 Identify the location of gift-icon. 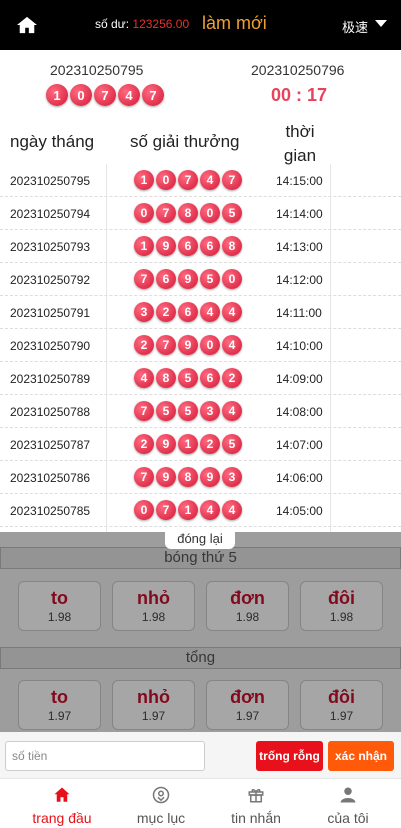
(256, 796).